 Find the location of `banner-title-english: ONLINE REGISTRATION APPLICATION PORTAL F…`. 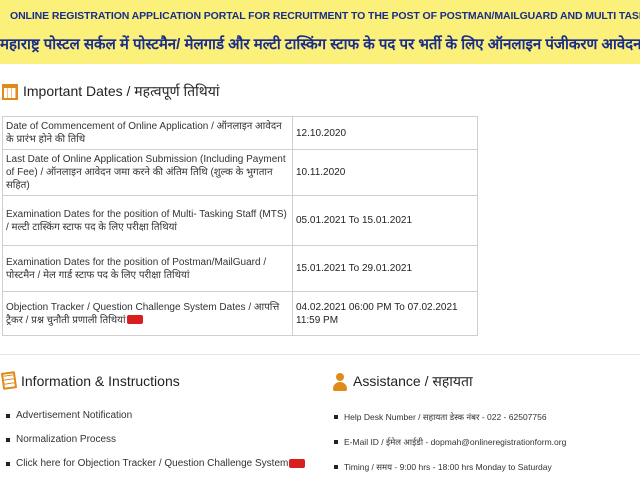

banner-title-english: ONLINE REGISTRATION APPLICATION PORTAL F… is located at coordinates (325, 16).